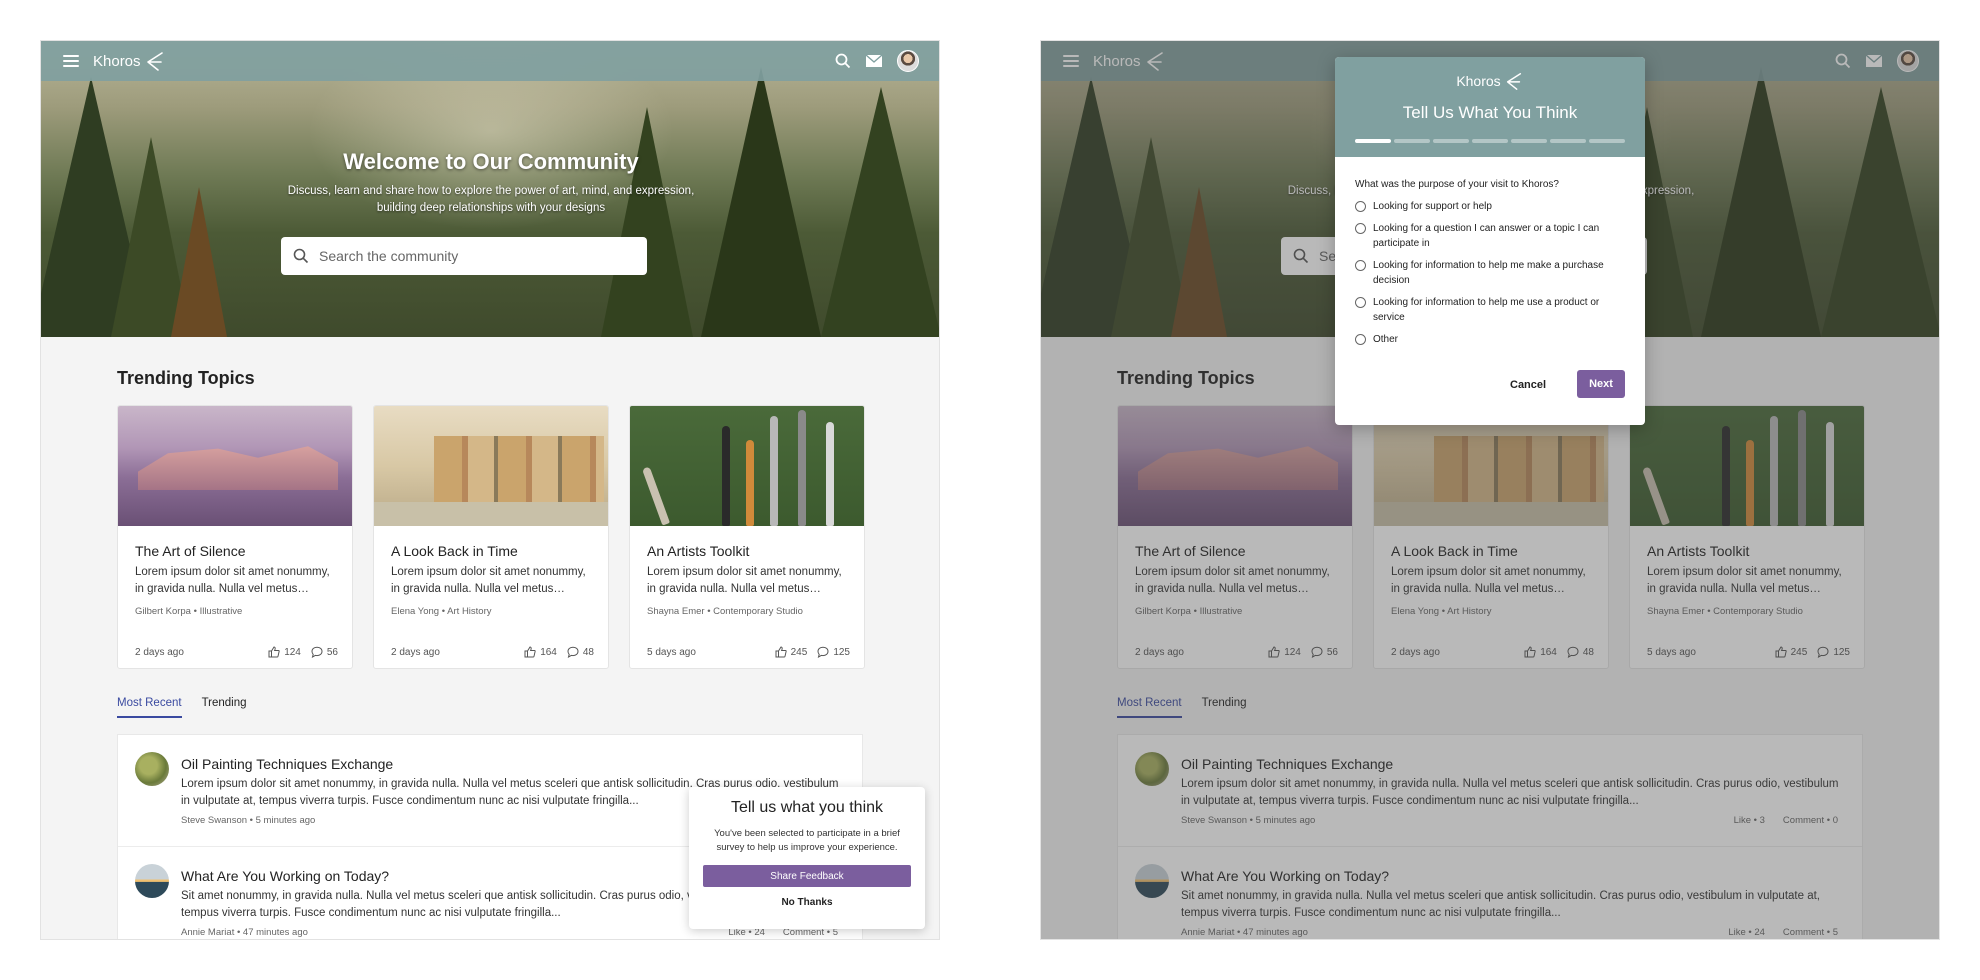 This screenshot has width=1980, height=980. Describe the element at coordinates (189, 611) in the screenshot. I see `topic-card-meta: Gilbert Korpa • Illustrative` at that location.